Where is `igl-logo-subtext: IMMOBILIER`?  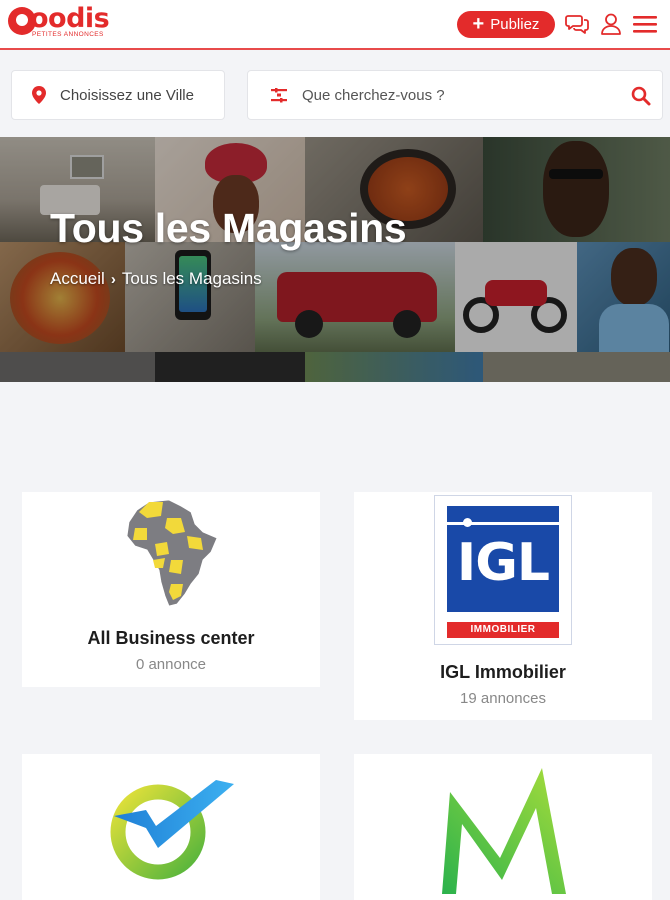 igl-logo-subtext: IMMOBILIER is located at coordinates (503, 630).